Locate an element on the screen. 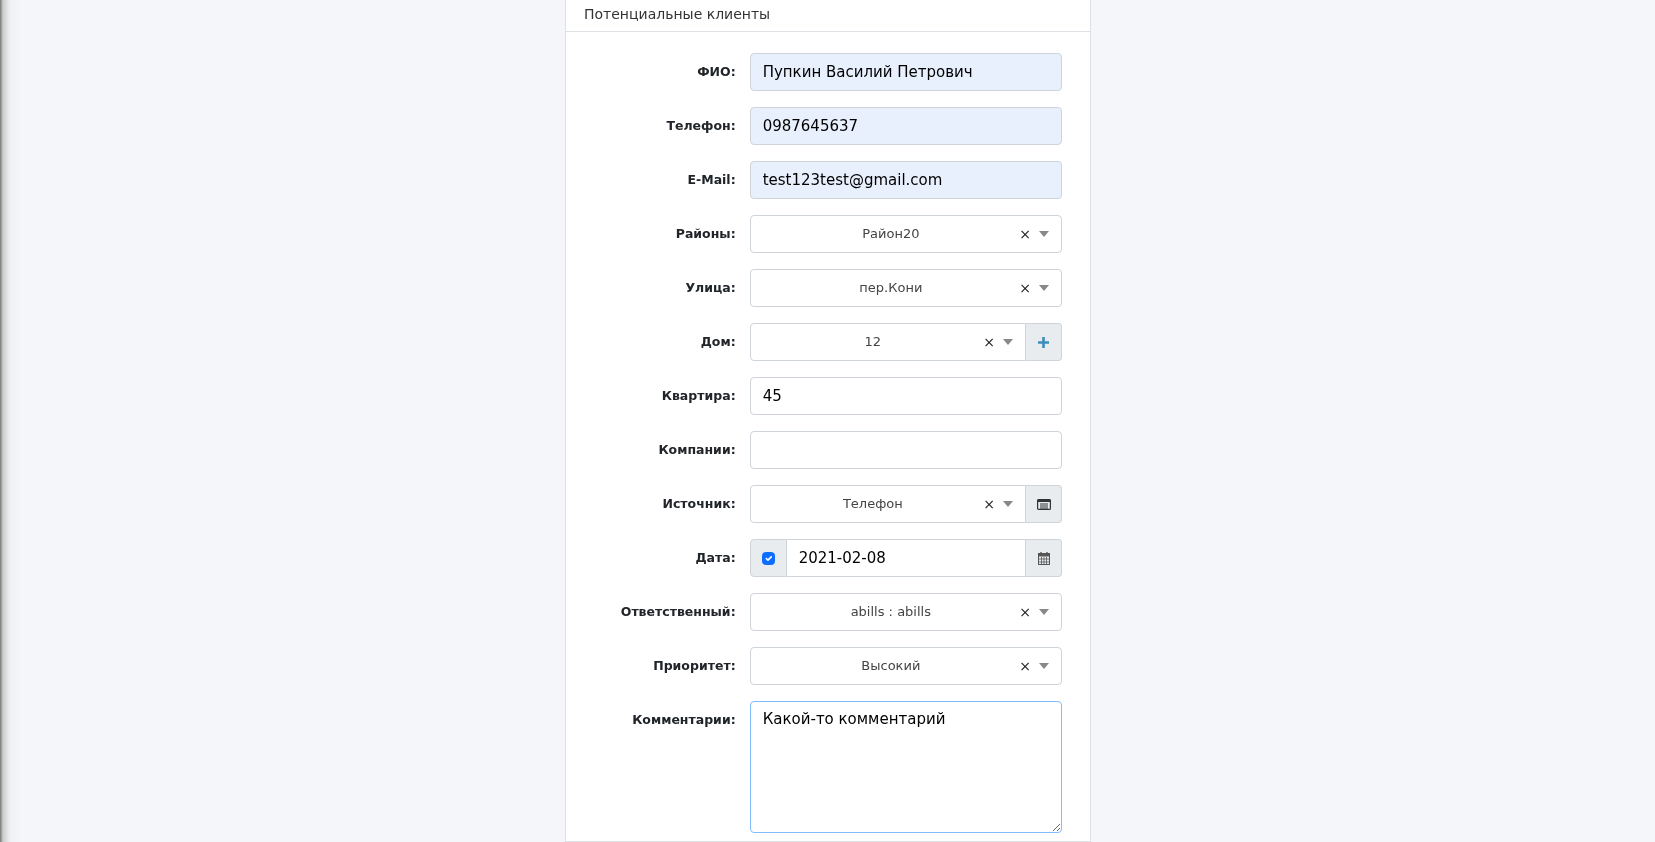 The image size is (1655, 842). select-field: Район20 × is located at coordinates (905, 234).